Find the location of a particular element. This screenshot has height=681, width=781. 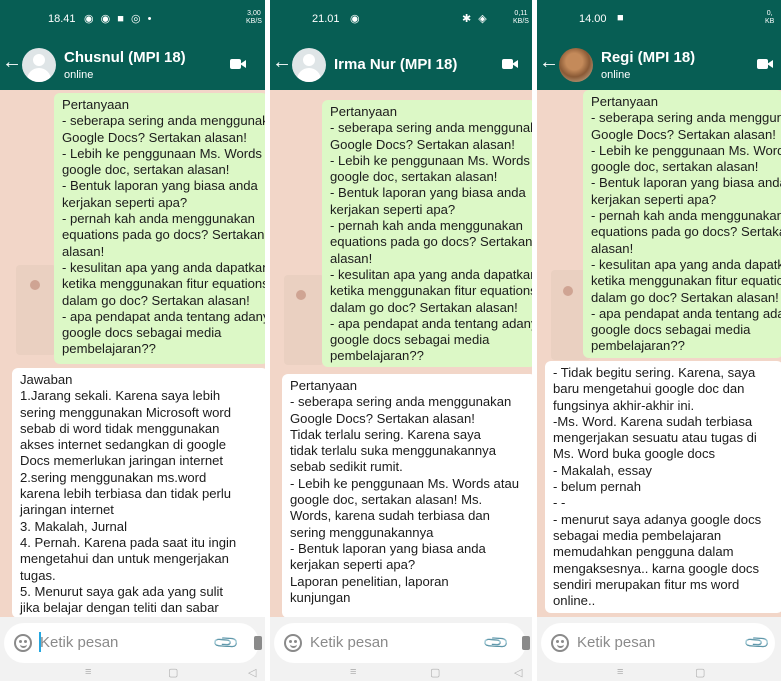

message-line: 3. Makalah, Jurnal is located at coordinates (73, 526).